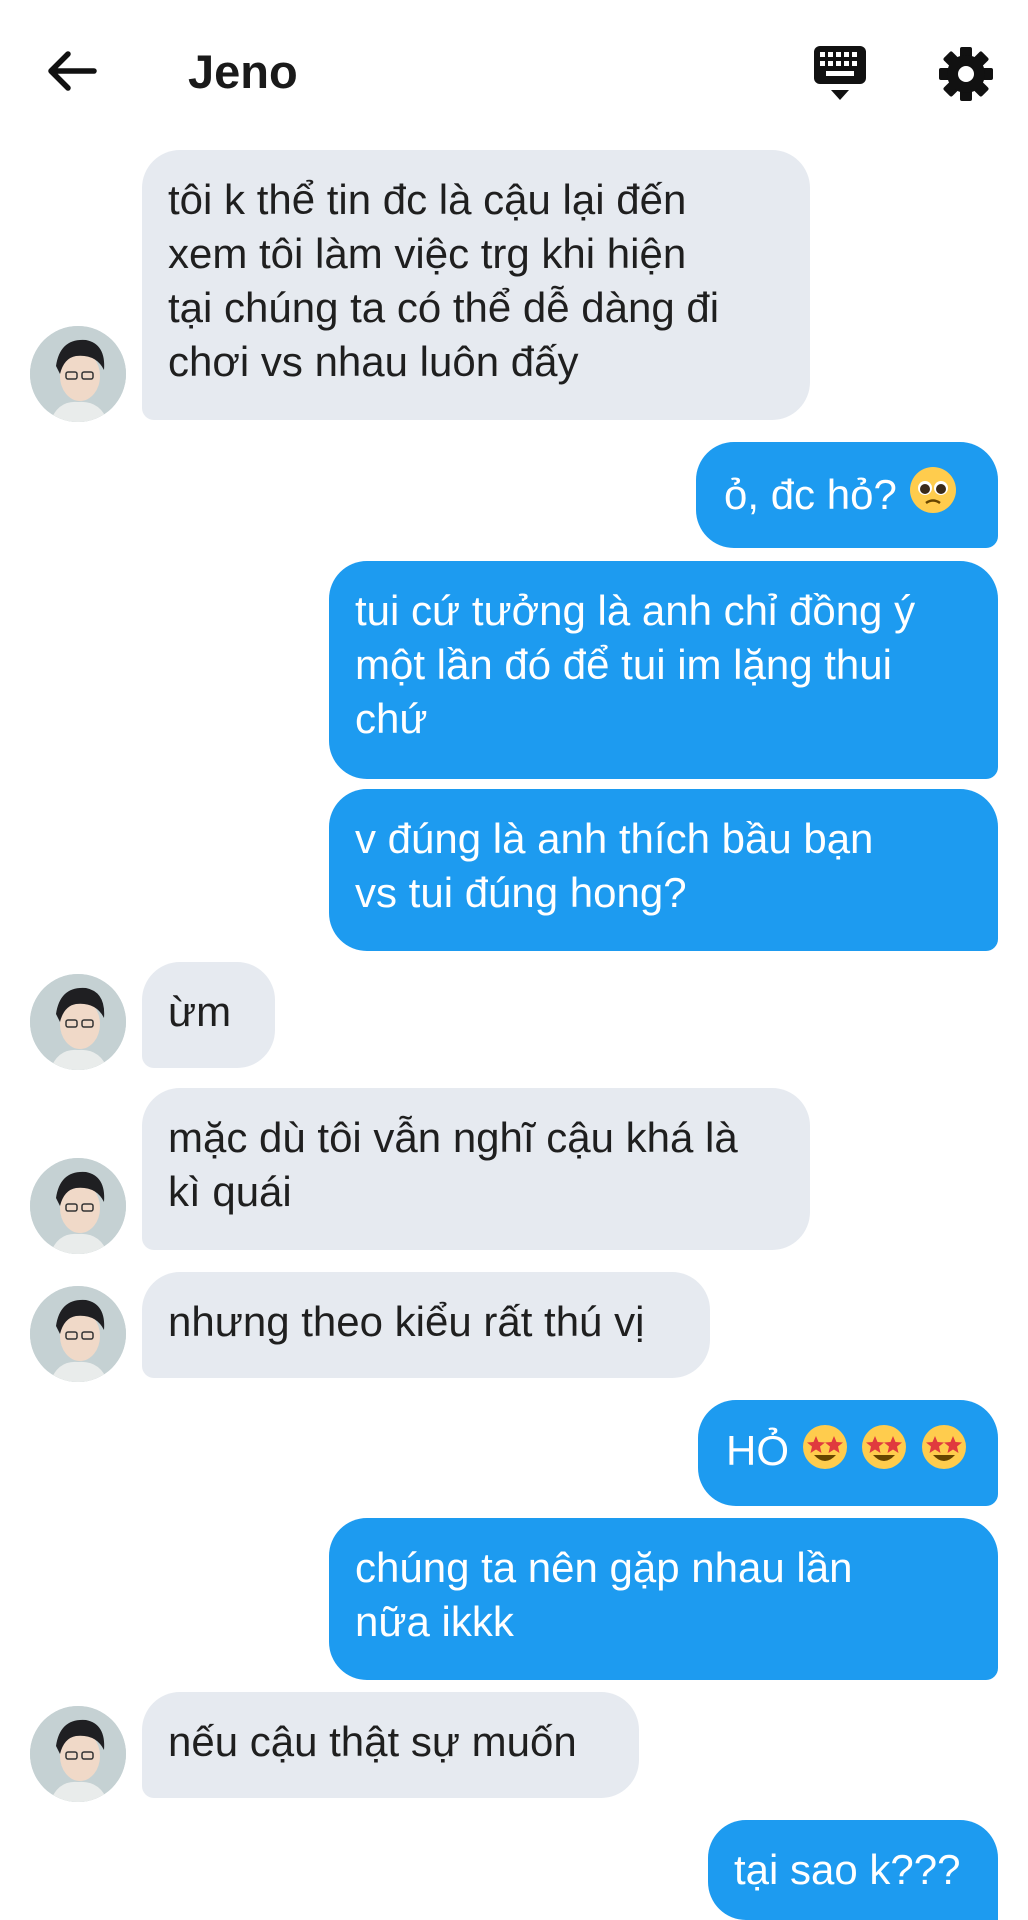  What do you see at coordinates (427, 199) in the screenshot?
I see `message-line: tôi k thể tin đc là cậu lại đến` at bounding box center [427, 199].